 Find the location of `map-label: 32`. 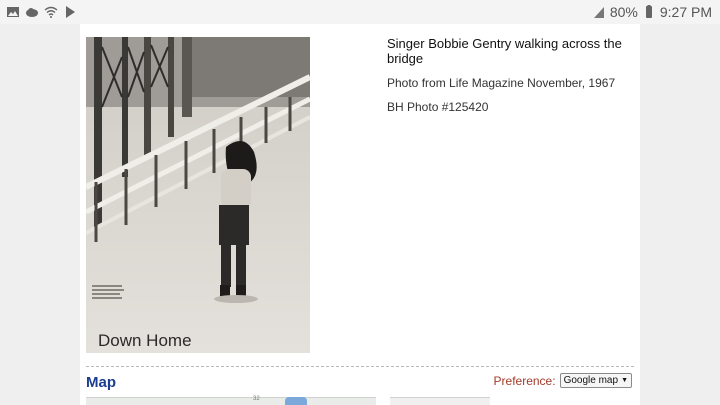

map-label: 32 is located at coordinates (256, 399).